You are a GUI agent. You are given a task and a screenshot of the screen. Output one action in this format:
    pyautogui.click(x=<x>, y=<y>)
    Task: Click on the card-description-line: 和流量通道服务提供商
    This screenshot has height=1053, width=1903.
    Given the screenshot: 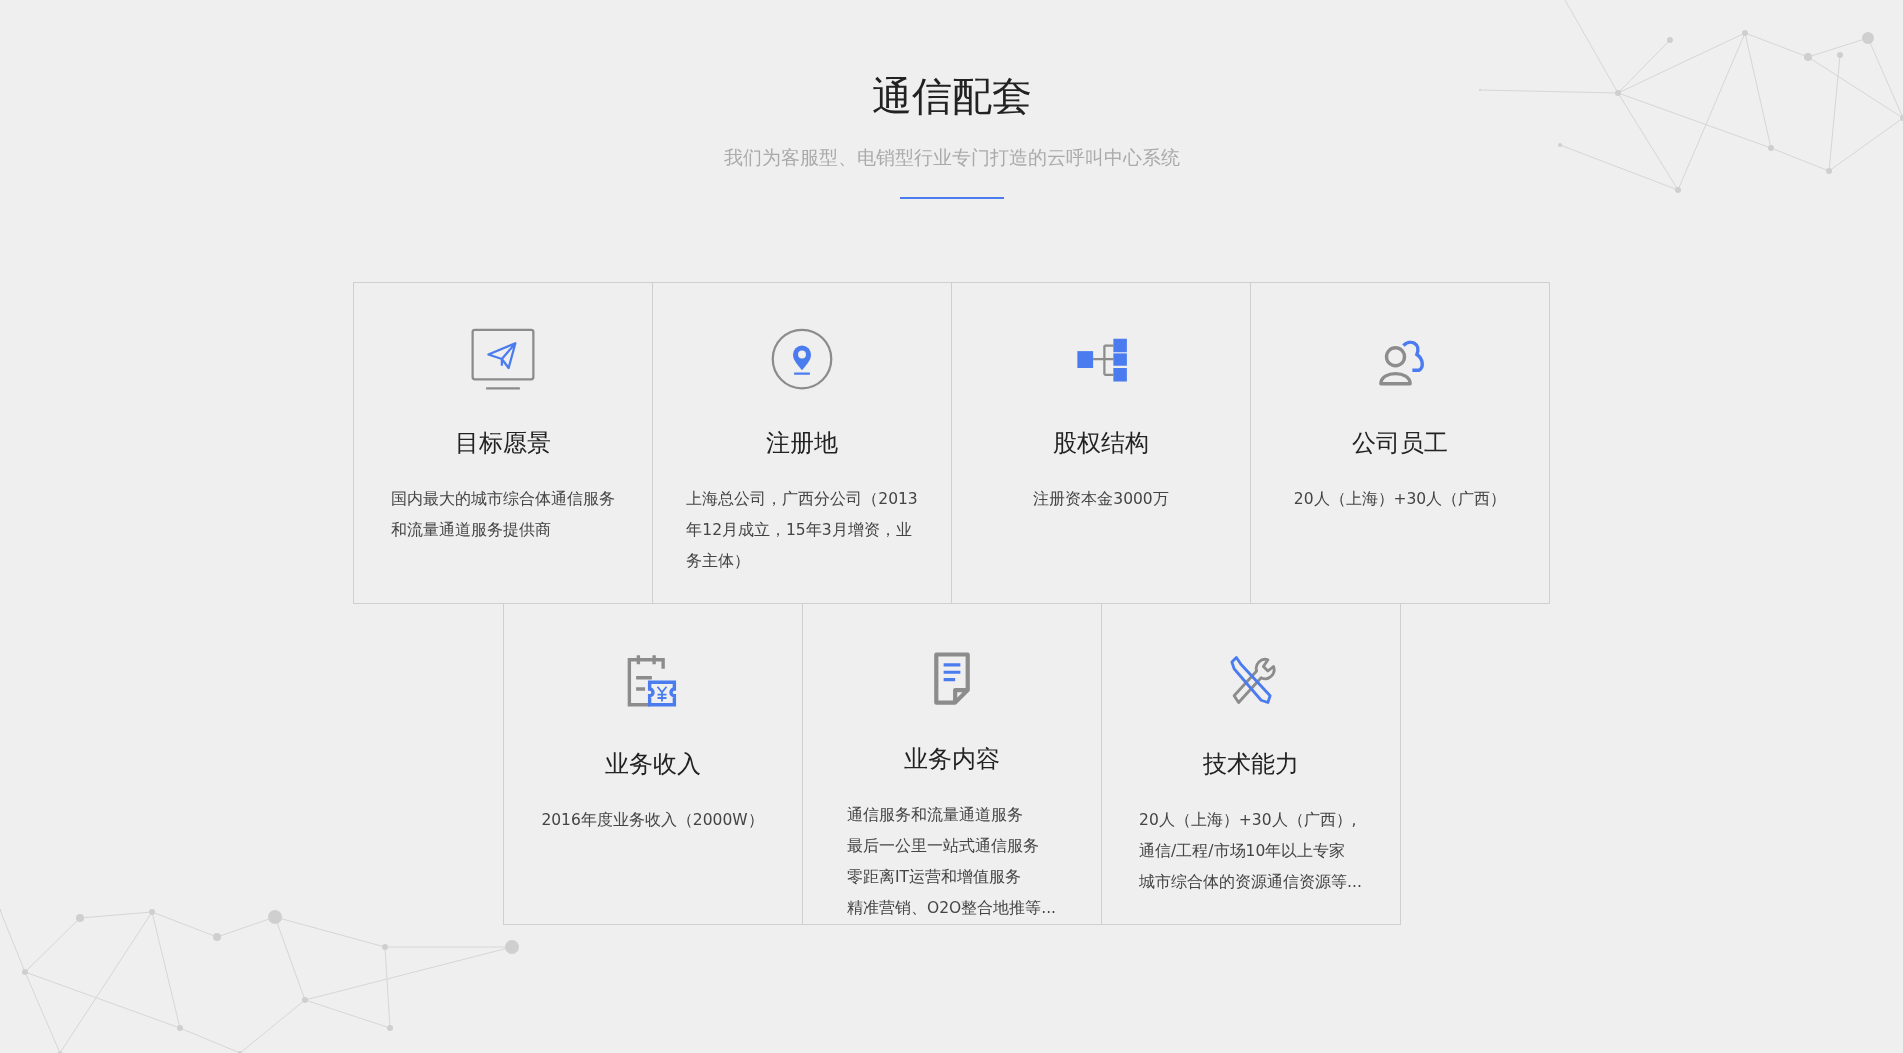 What is the action you would take?
    pyautogui.click(x=471, y=530)
    